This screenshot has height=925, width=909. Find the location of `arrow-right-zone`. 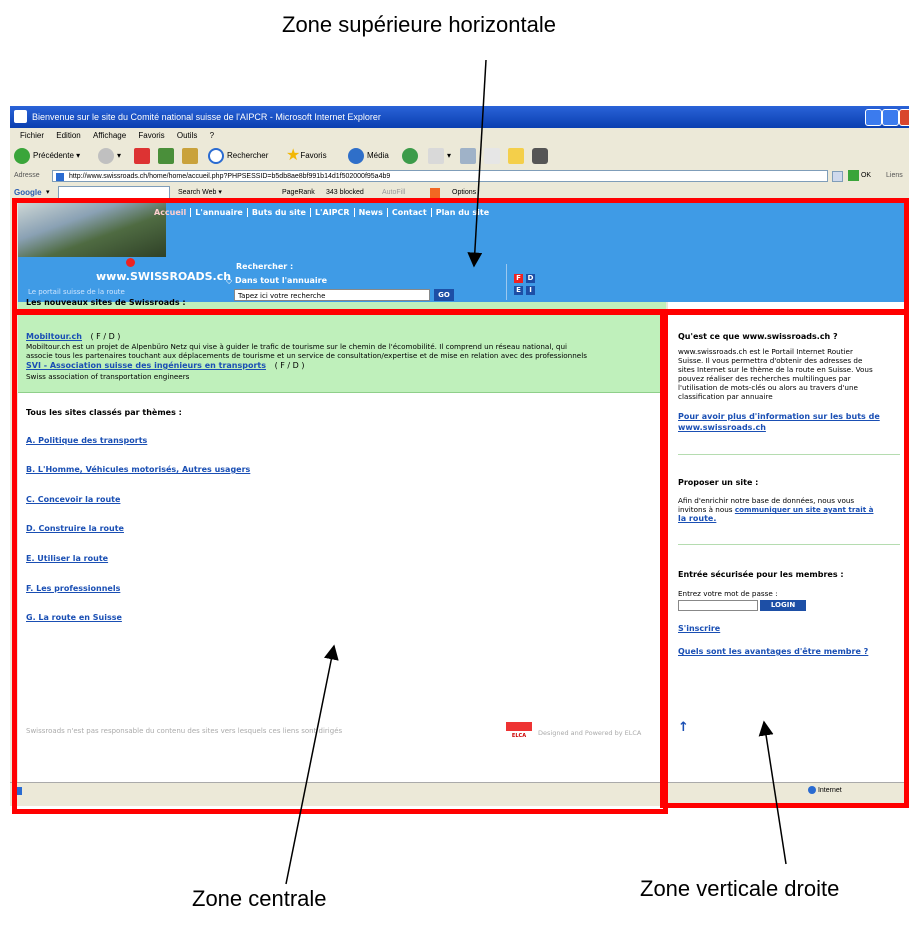

arrow-right-zone is located at coordinates (772, 792).